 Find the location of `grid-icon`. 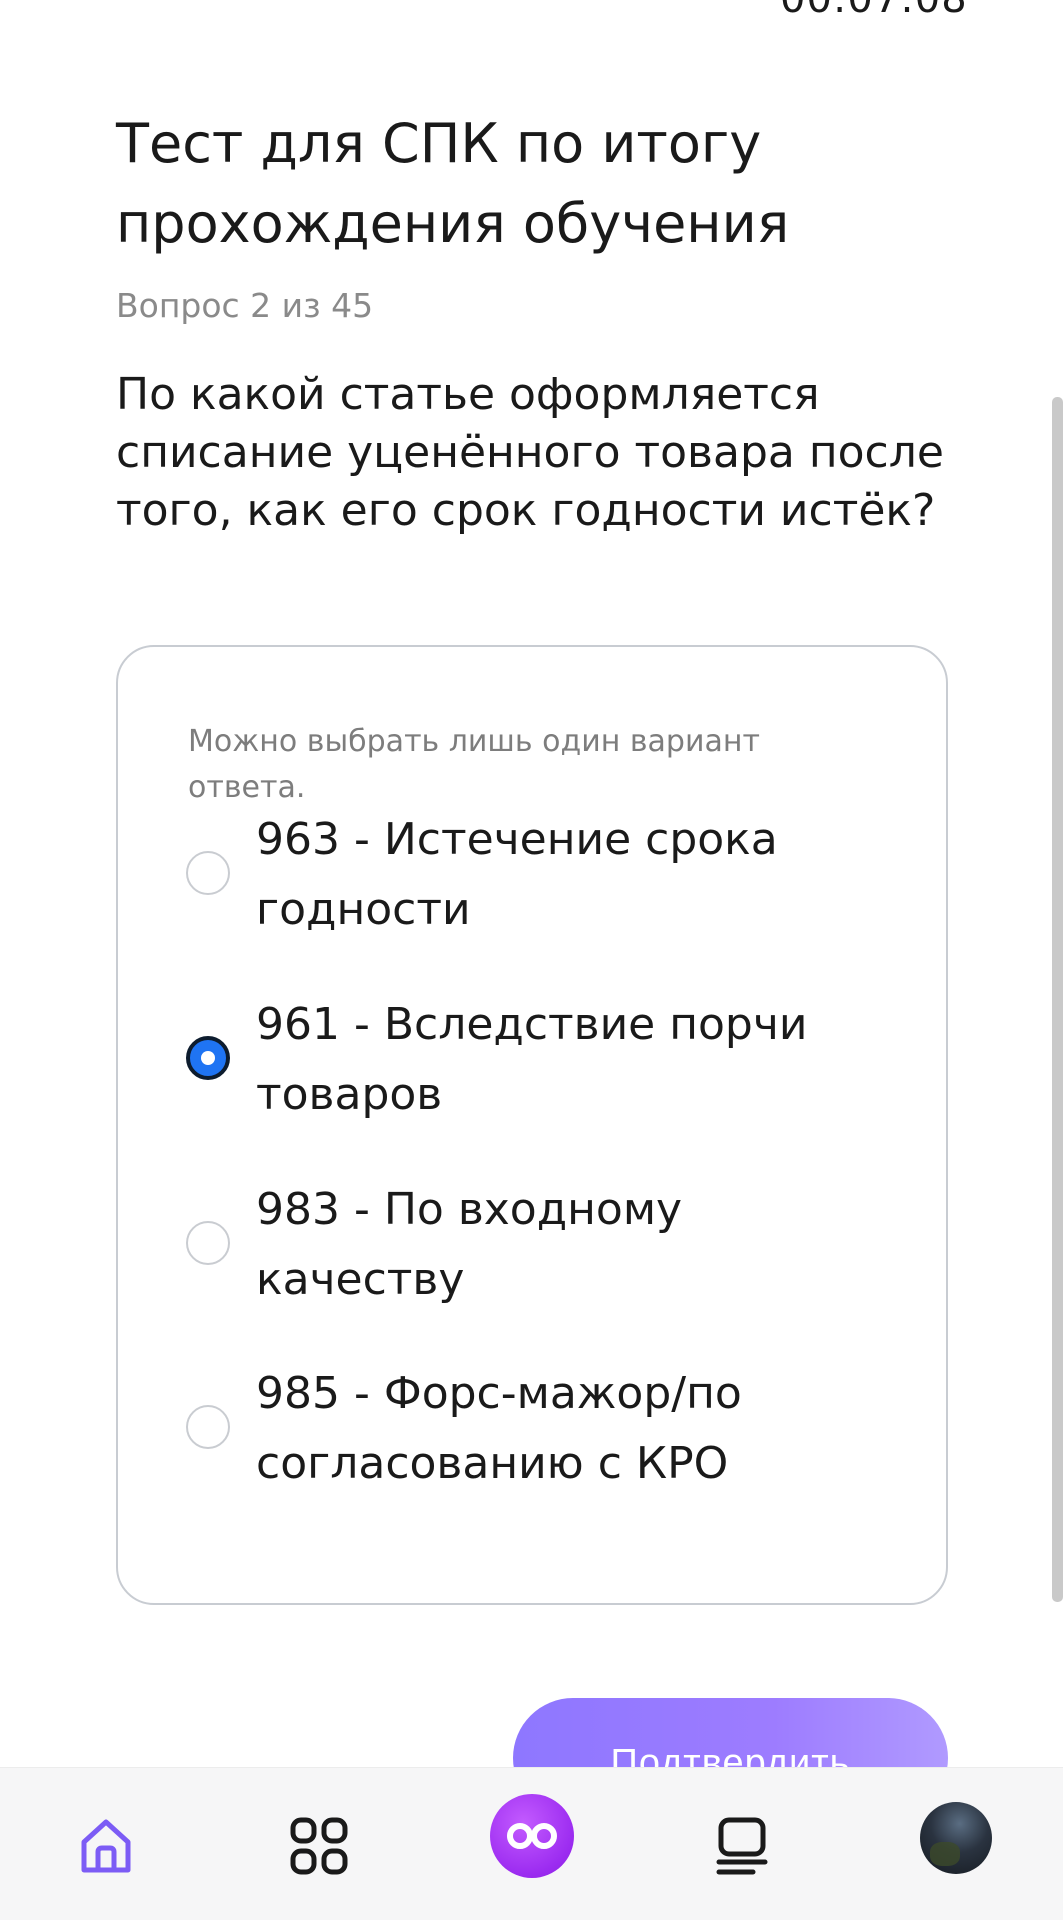

grid-icon is located at coordinates (319, 1846).